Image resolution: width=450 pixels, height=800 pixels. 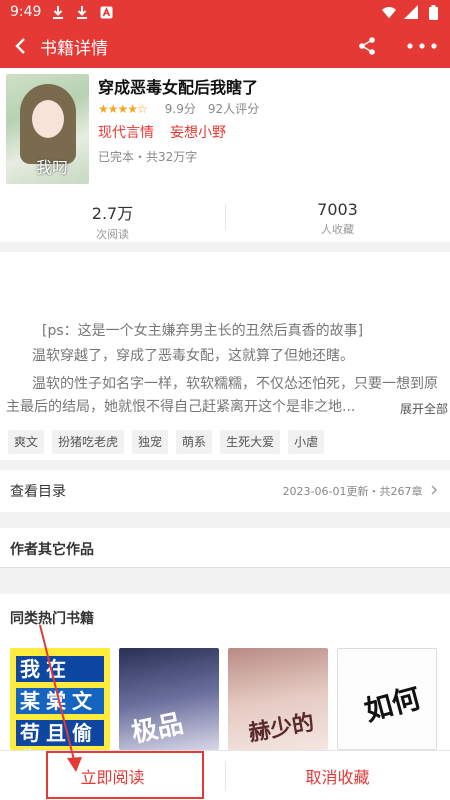 What do you see at coordinates (26, 12) in the screenshot?
I see `status-time: 9:49` at bounding box center [26, 12].